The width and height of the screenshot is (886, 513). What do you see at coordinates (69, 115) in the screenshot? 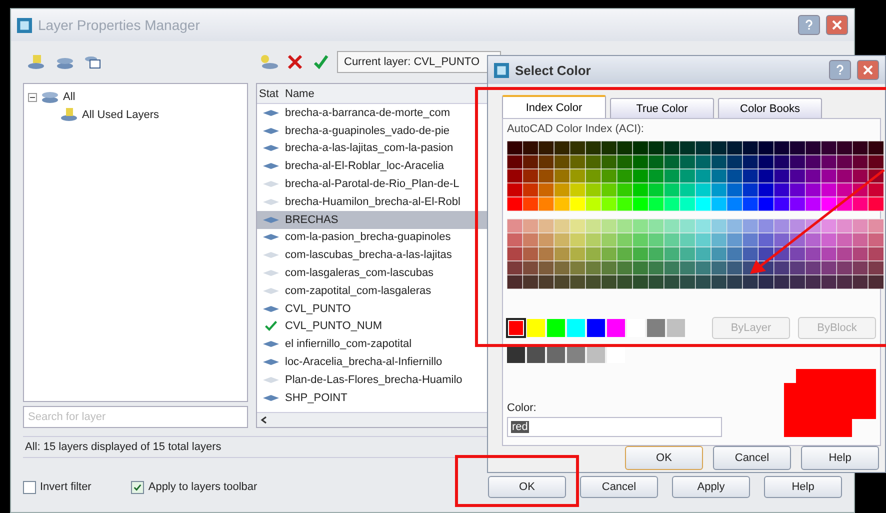
I see `layer-filter-icon` at bounding box center [69, 115].